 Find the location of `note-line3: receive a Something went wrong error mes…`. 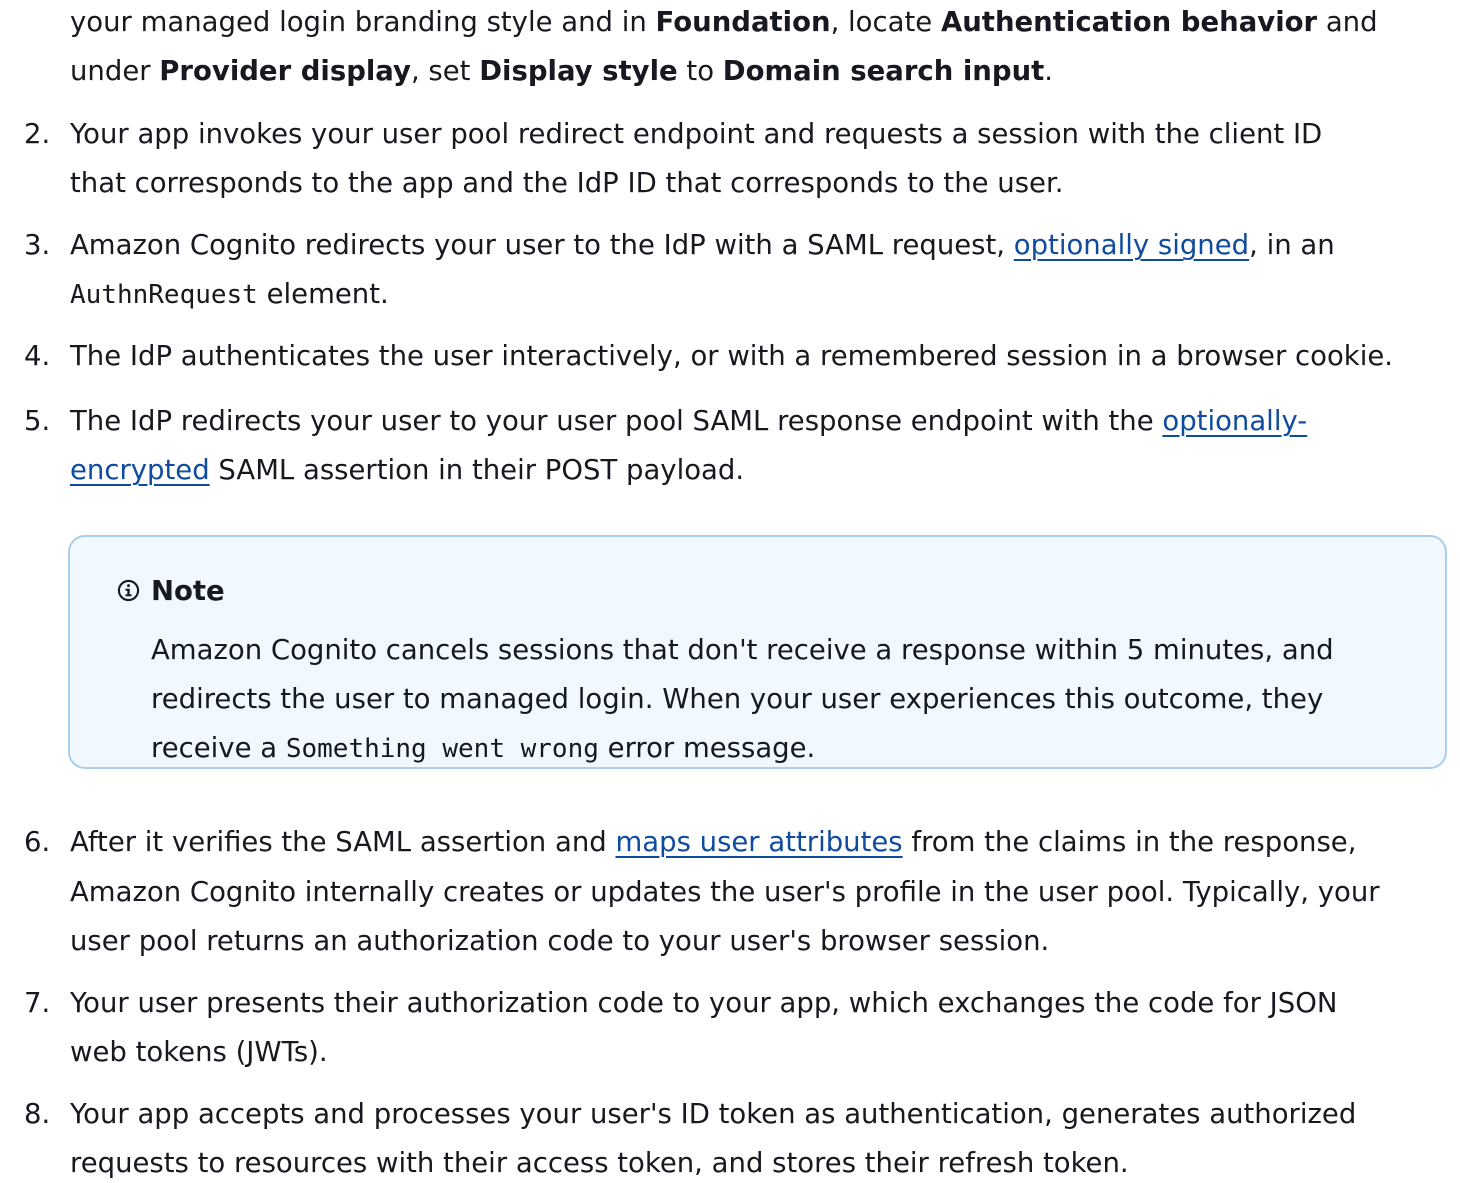

note-line3: receive a Something went wrong error mes… is located at coordinates (483, 748).